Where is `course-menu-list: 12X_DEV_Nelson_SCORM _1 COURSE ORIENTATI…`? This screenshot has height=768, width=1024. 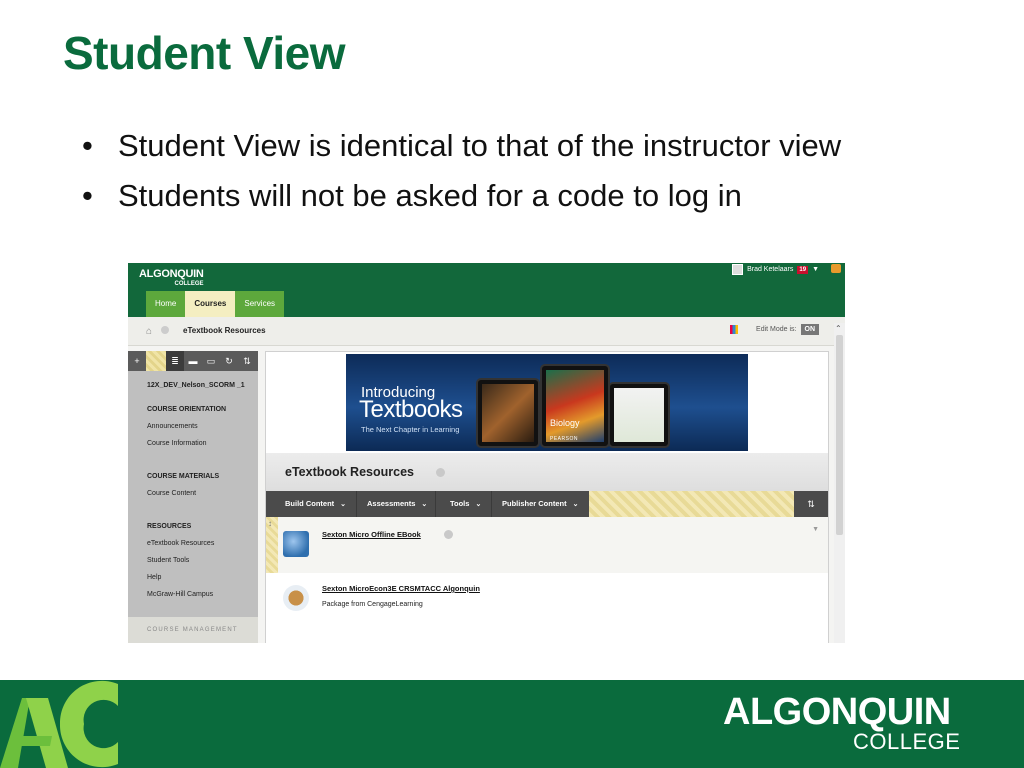 course-menu-list: 12X_DEV_Nelson_SCORM _1 COURSE ORIENTATI… is located at coordinates (201, 492).